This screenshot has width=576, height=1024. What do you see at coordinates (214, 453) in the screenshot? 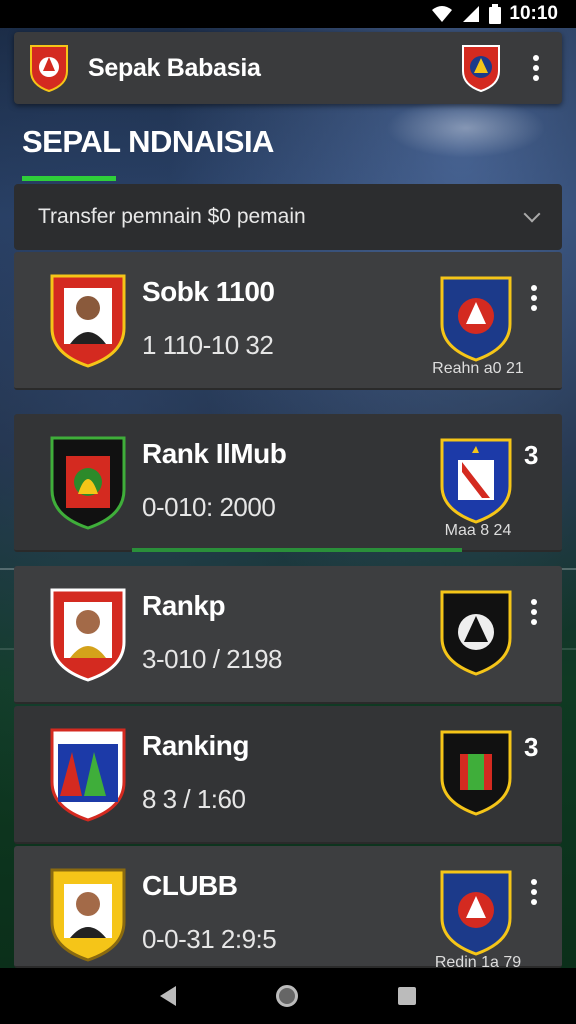
I see `club-name: Rank IlMub` at bounding box center [214, 453].